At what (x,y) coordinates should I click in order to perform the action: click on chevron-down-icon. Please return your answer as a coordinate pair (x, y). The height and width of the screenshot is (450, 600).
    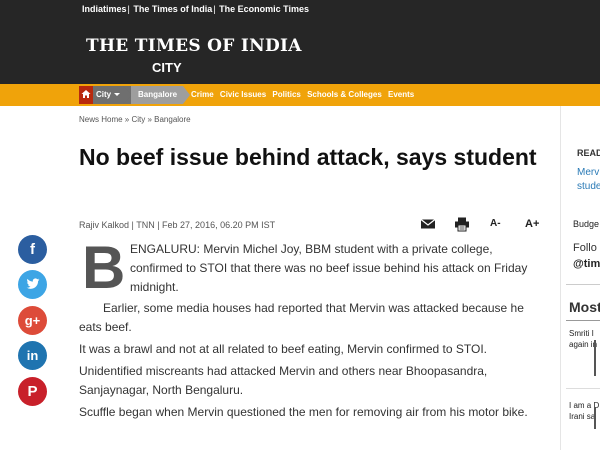
    Looking at the image, I should click on (117, 95).